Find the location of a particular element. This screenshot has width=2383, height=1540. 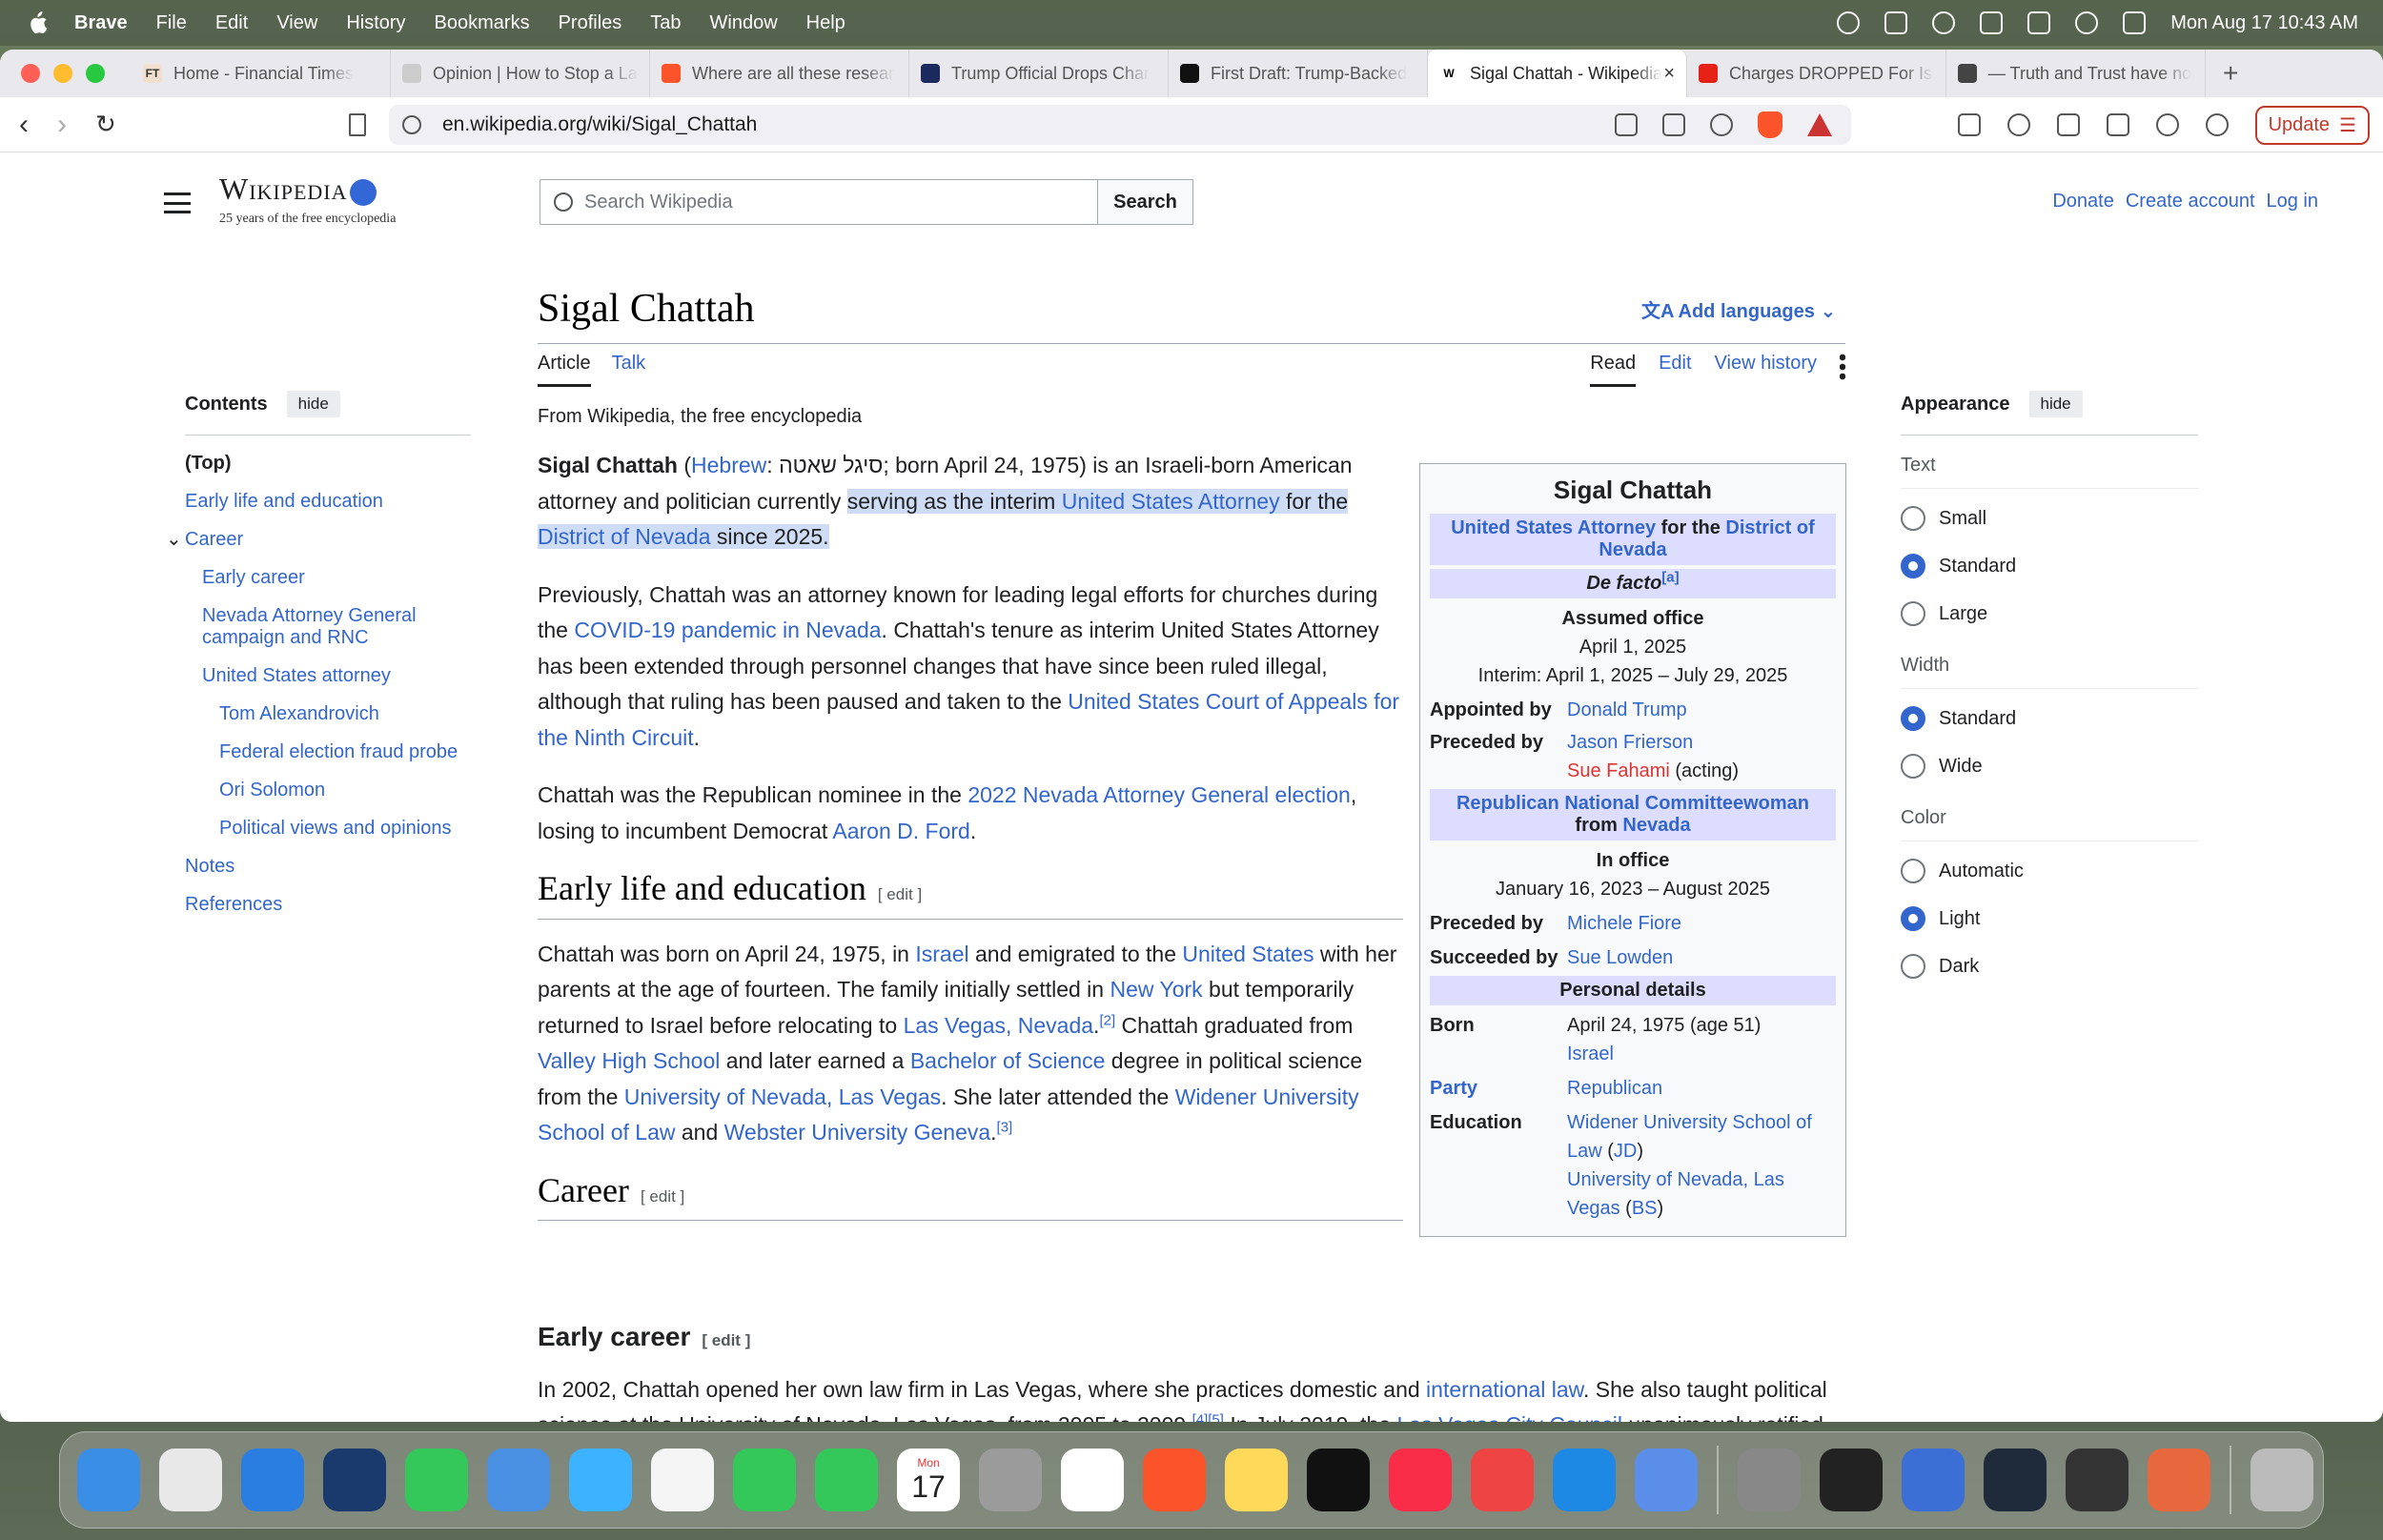

reload-button: ↻ is located at coordinates (106, 124).